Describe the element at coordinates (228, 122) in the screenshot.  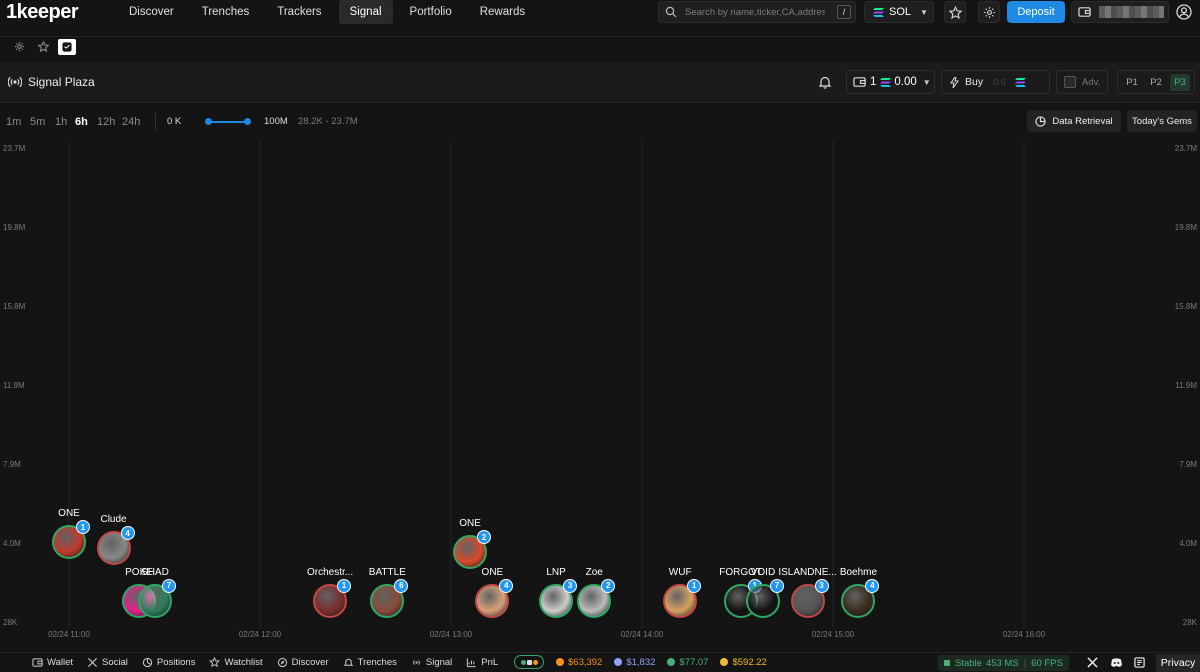
I see `market-cap-slider` at that location.